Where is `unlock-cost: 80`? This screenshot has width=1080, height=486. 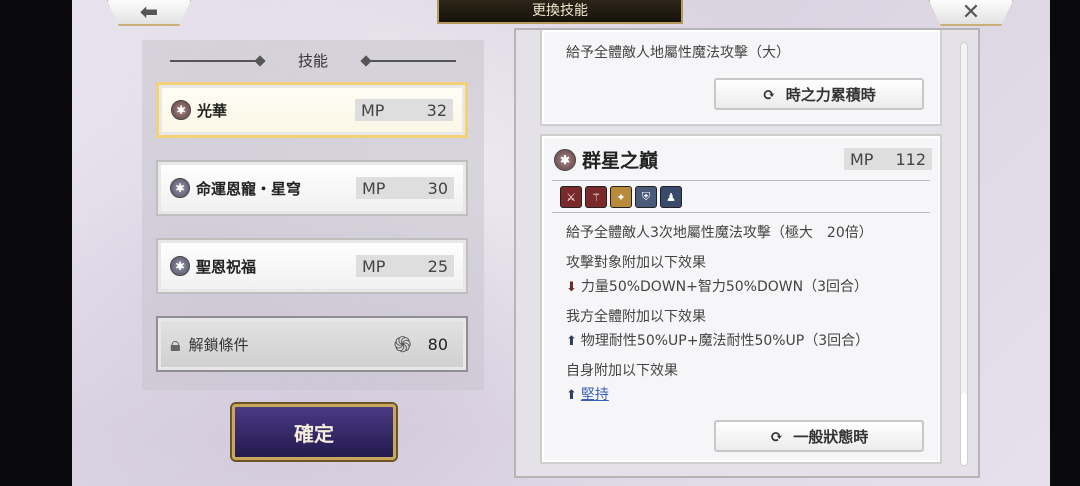
unlock-cost: 80 is located at coordinates (437, 344).